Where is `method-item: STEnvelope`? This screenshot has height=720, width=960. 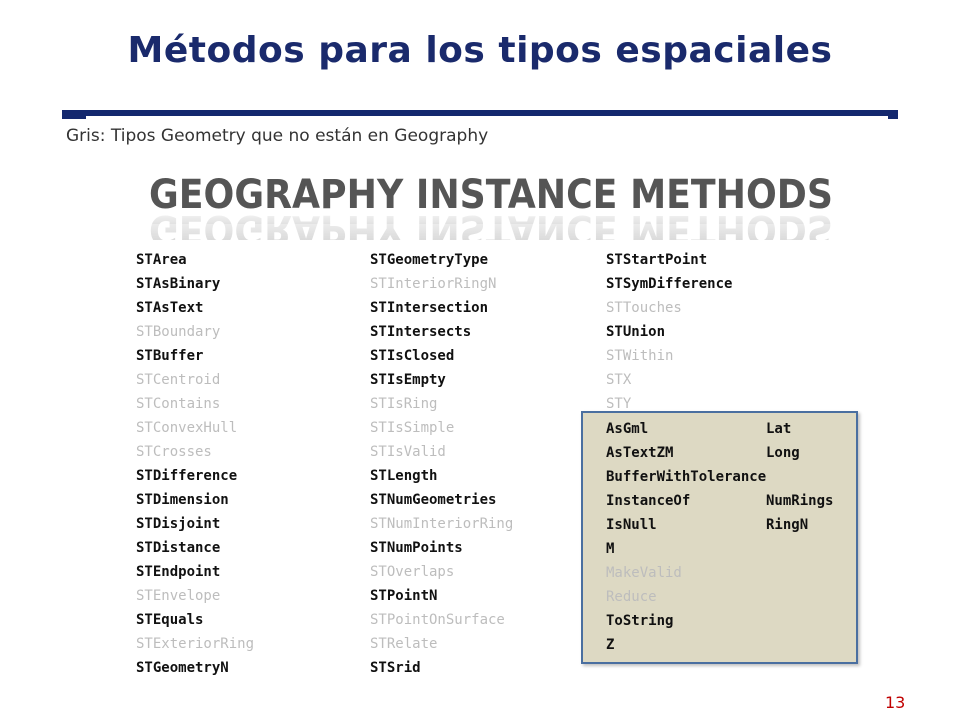 method-item: STEnvelope is located at coordinates (178, 596).